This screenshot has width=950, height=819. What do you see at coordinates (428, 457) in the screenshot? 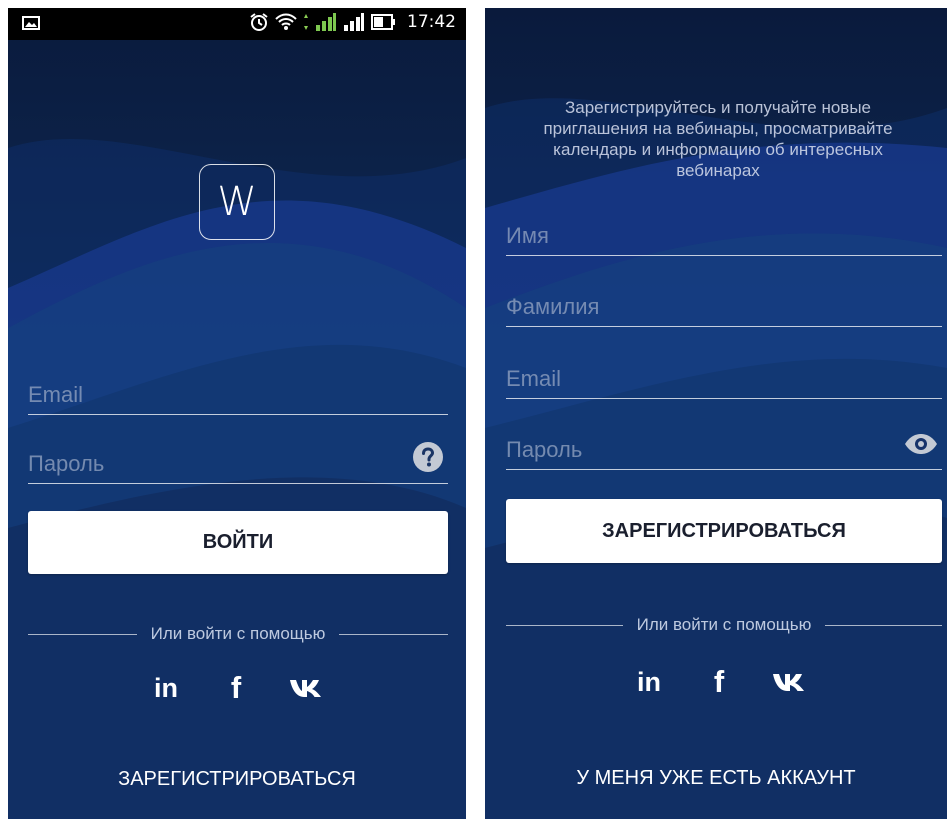
I see `question-circle-icon` at bounding box center [428, 457].